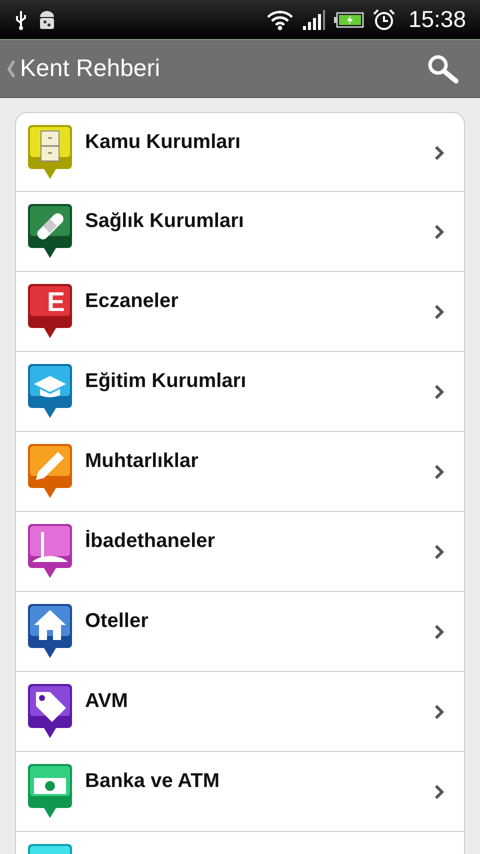 The height and width of the screenshot is (854, 480). Describe the element at coordinates (142, 461) in the screenshot. I see `item-label: Muhtarlıklar` at that location.